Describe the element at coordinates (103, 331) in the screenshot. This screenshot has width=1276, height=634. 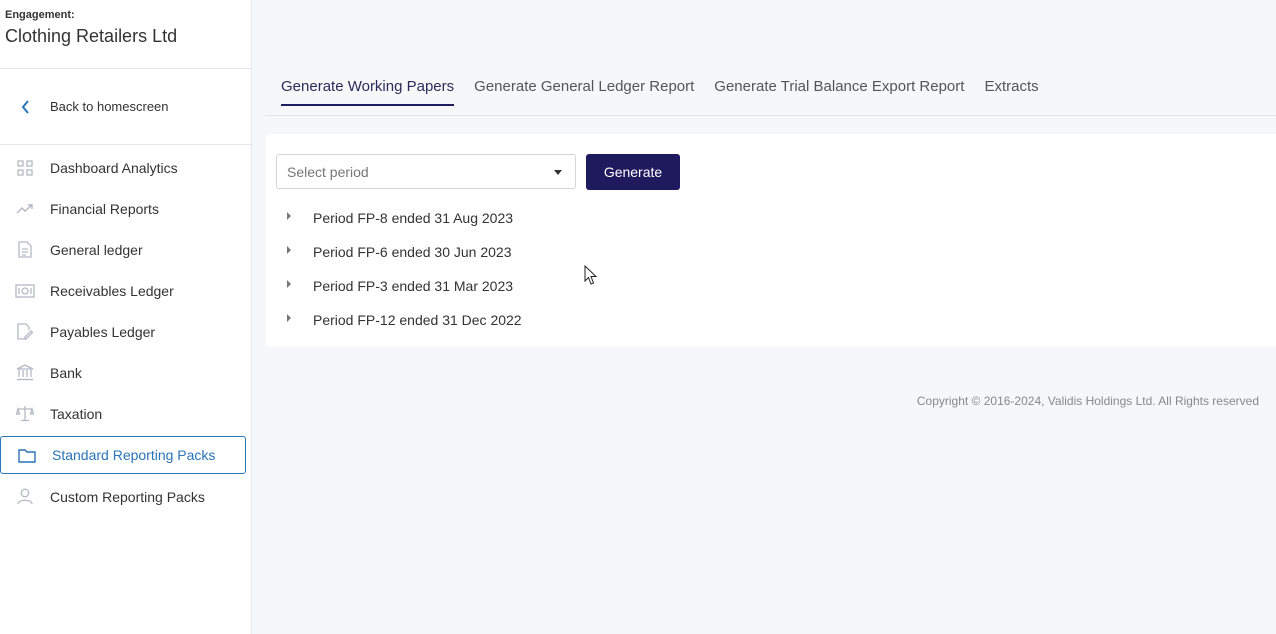
I see `sidebar-item-label: Payables Ledger` at that location.